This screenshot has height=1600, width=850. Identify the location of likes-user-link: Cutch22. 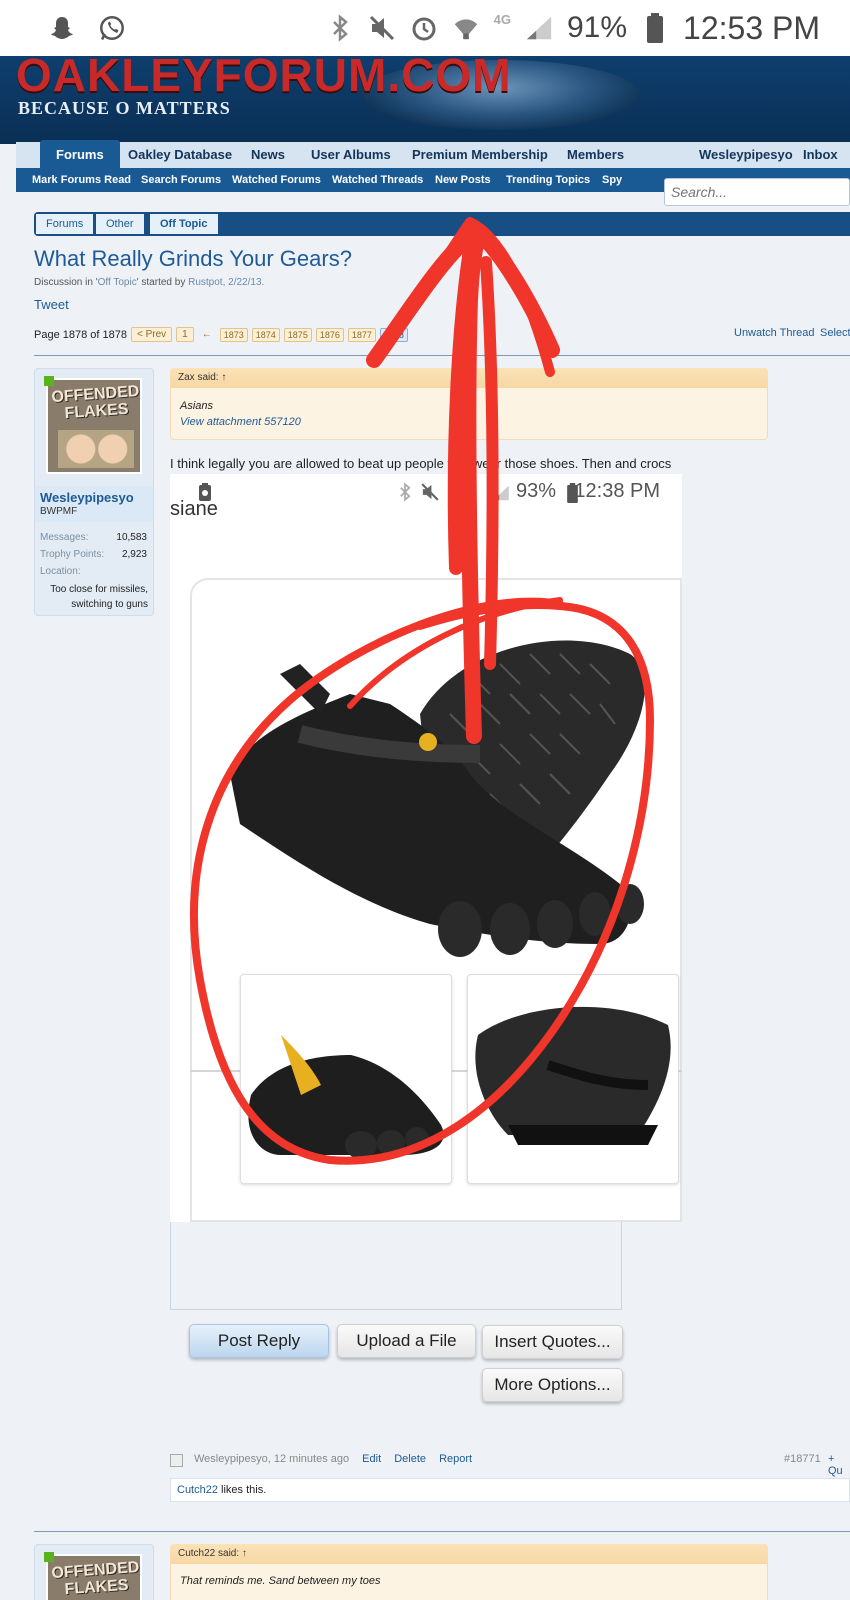
(197, 1490).